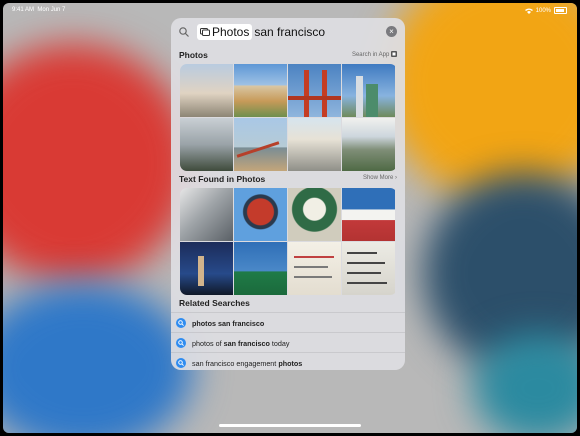 This screenshot has height=436, width=580. Describe the element at coordinates (247, 363) in the screenshot. I see `related-search-label: san francisco engagement photos` at that location.